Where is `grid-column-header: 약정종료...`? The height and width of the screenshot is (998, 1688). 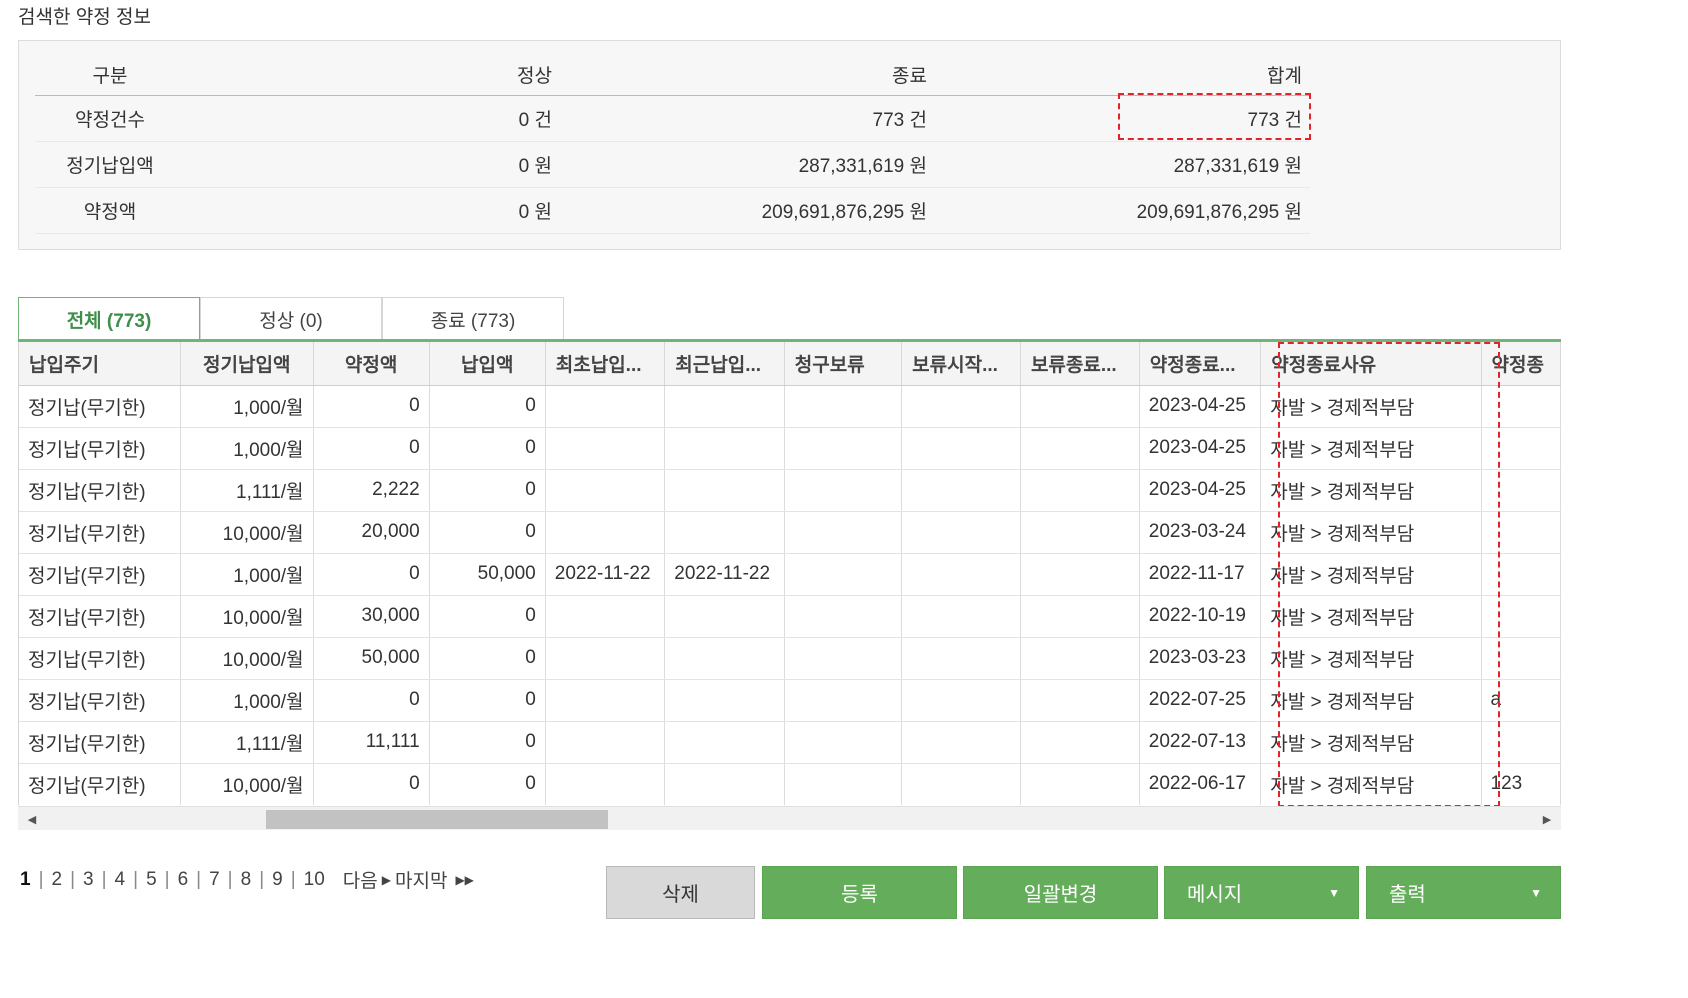 grid-column-header: 약정종료... is located at coordinates (1200, 364).